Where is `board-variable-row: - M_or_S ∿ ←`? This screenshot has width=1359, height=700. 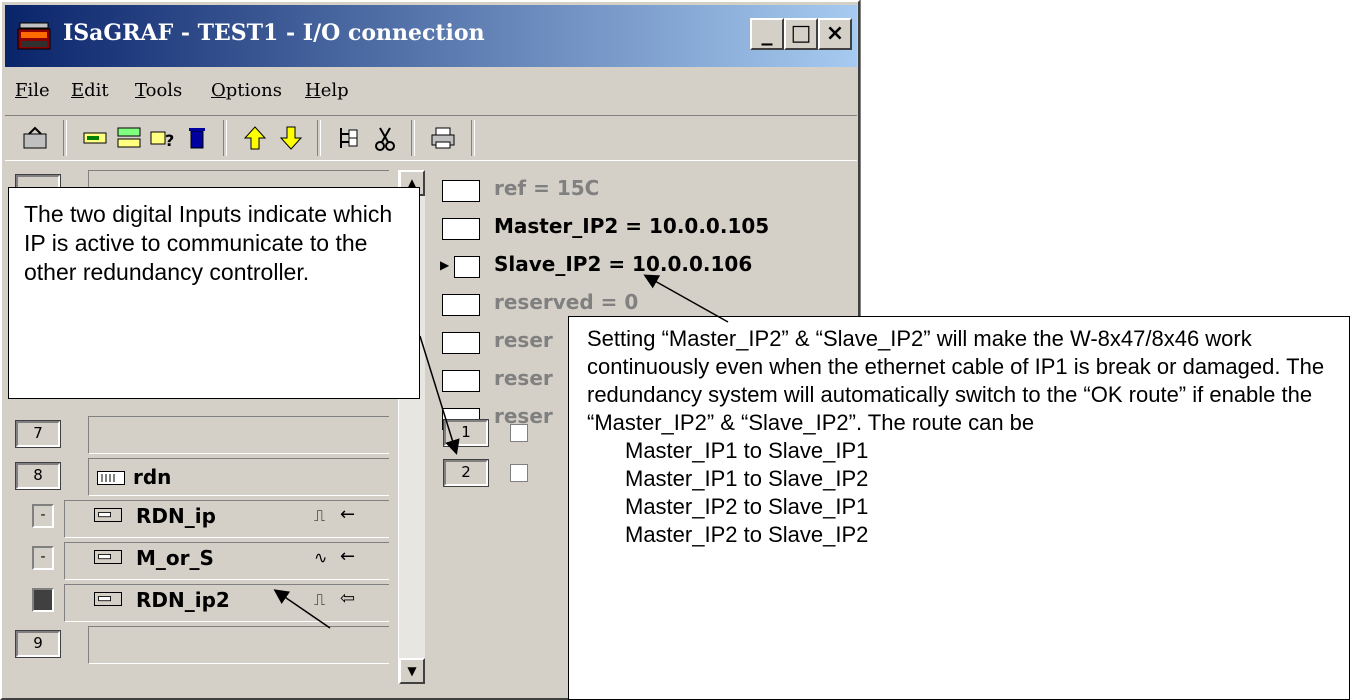
board-variable-row: - M_or_S ∿ ← is located at coordinates (197, 559).